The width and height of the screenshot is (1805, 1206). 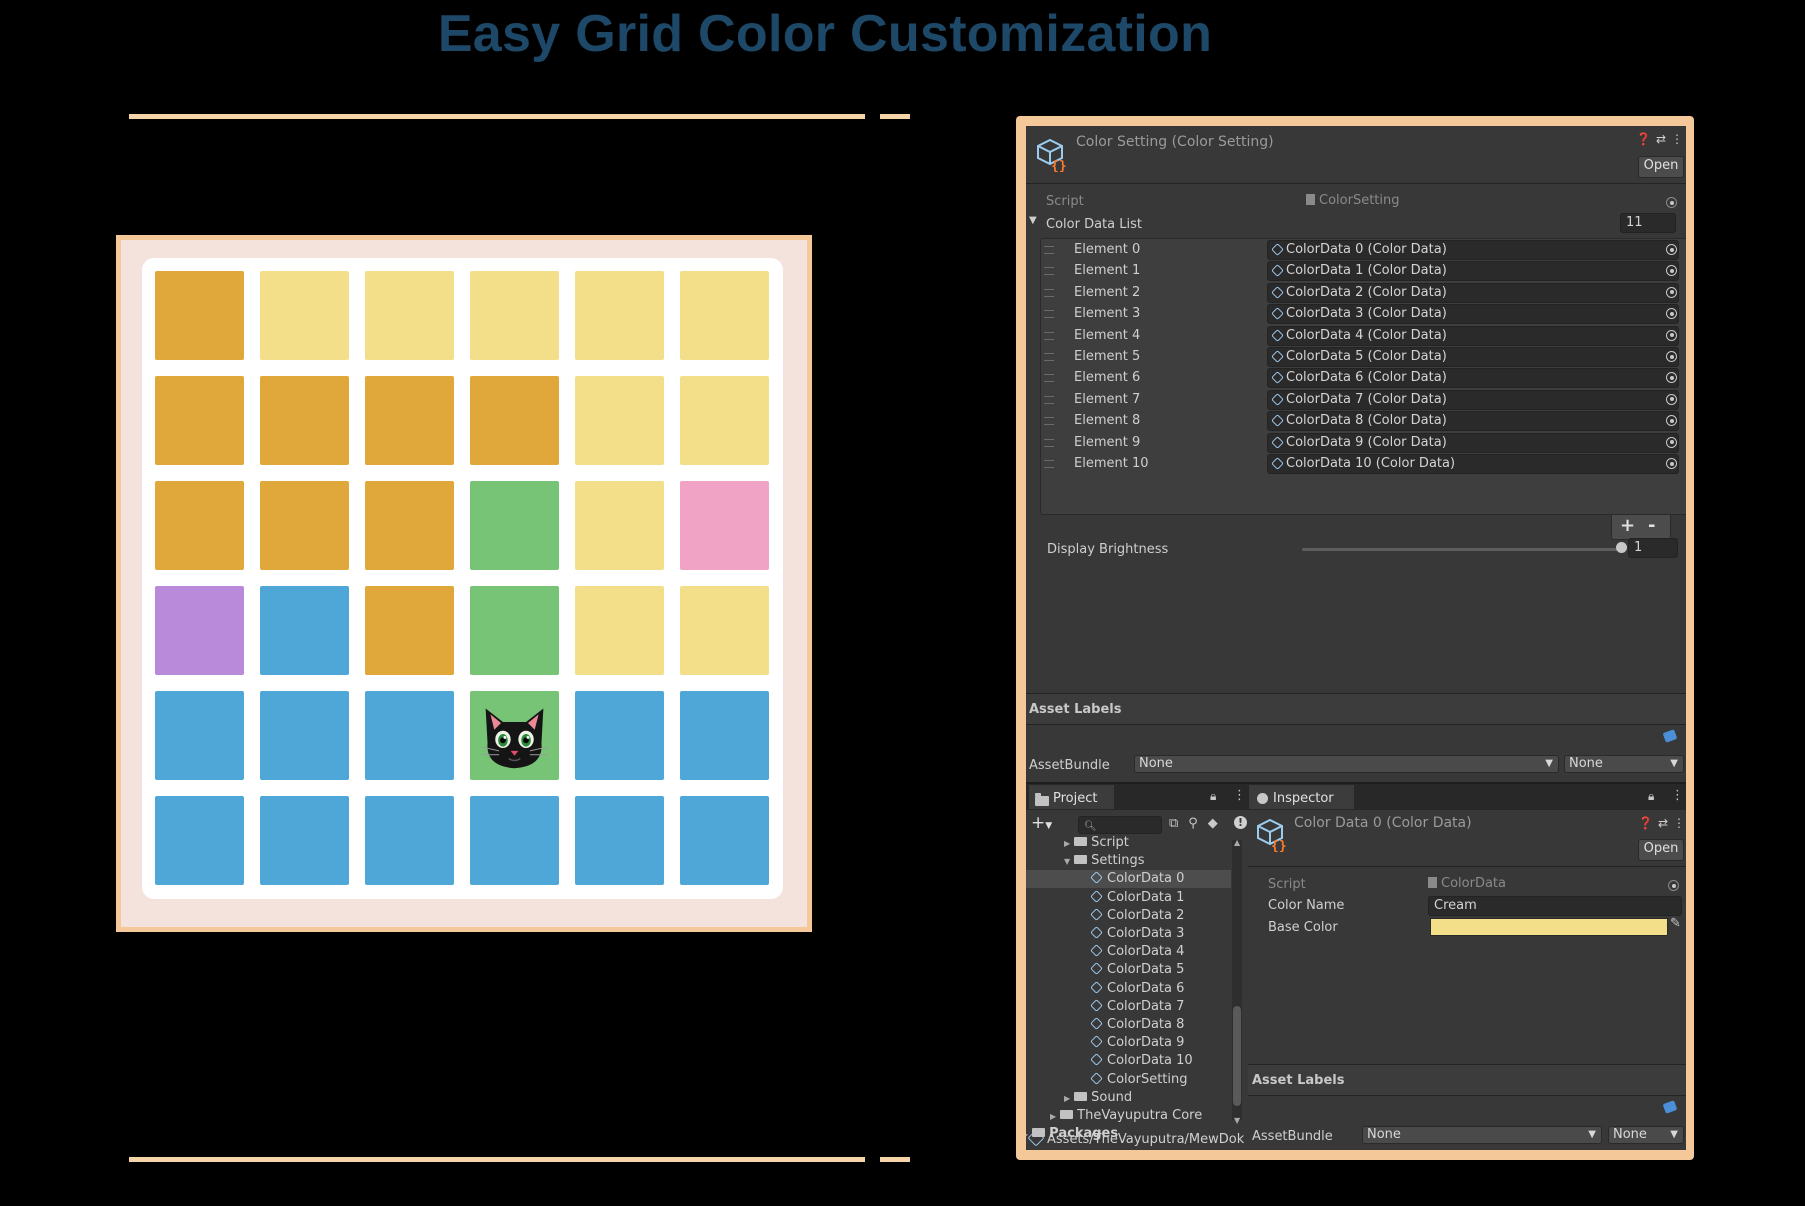 What do you see at coordinates (1661, 167) in the screenshot?
I see `open-button: Open` at bounding box center [1661, 167].